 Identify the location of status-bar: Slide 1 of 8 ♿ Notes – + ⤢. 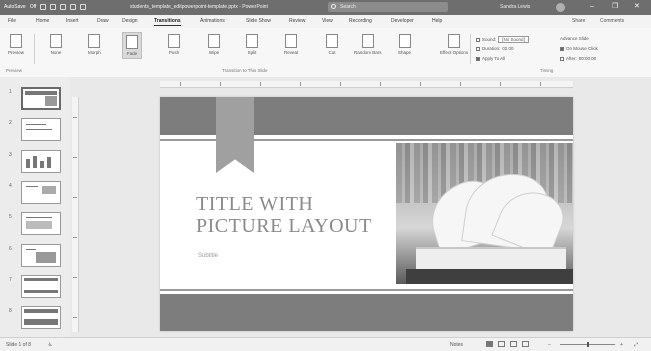
(325, 344).